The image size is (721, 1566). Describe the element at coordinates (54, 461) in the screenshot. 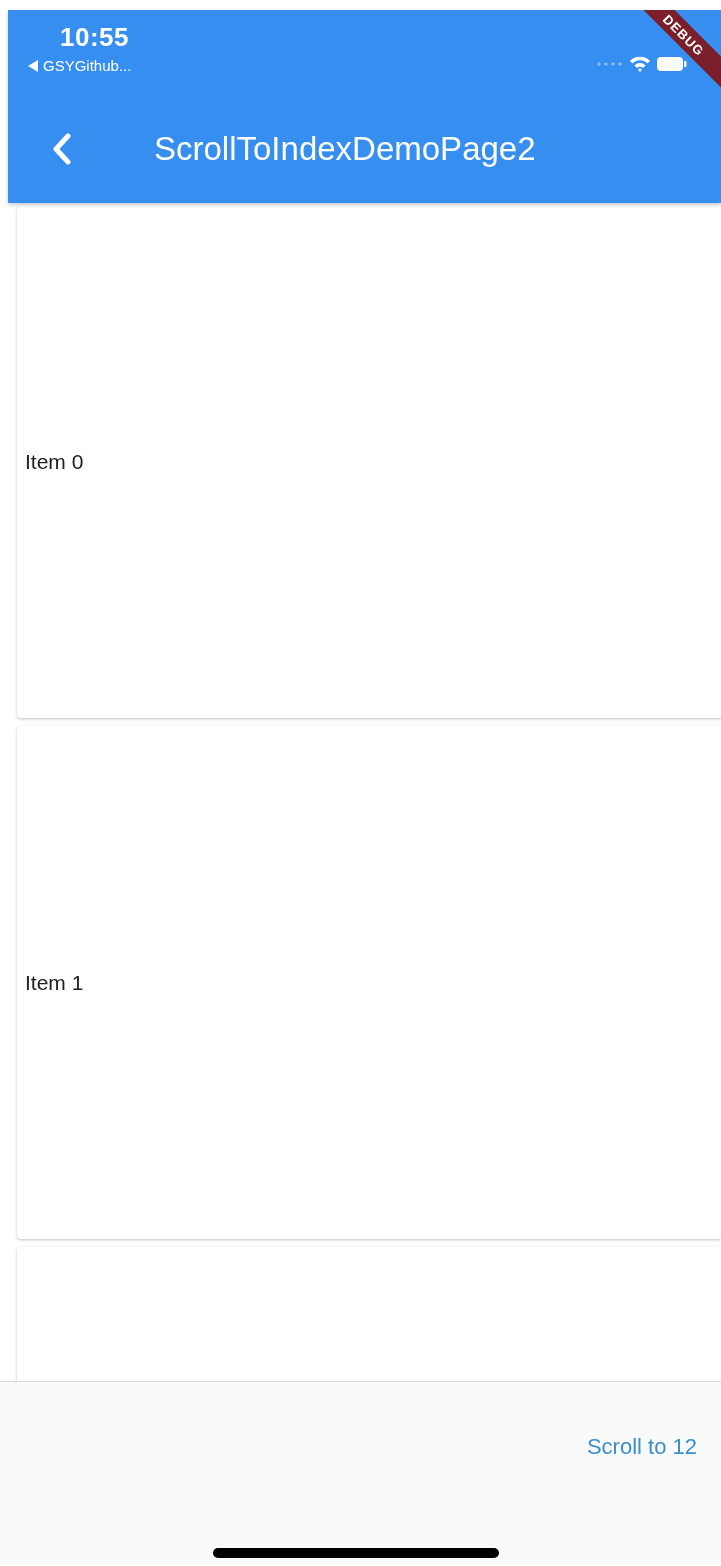

I see `item-label: Item 0` at that location.